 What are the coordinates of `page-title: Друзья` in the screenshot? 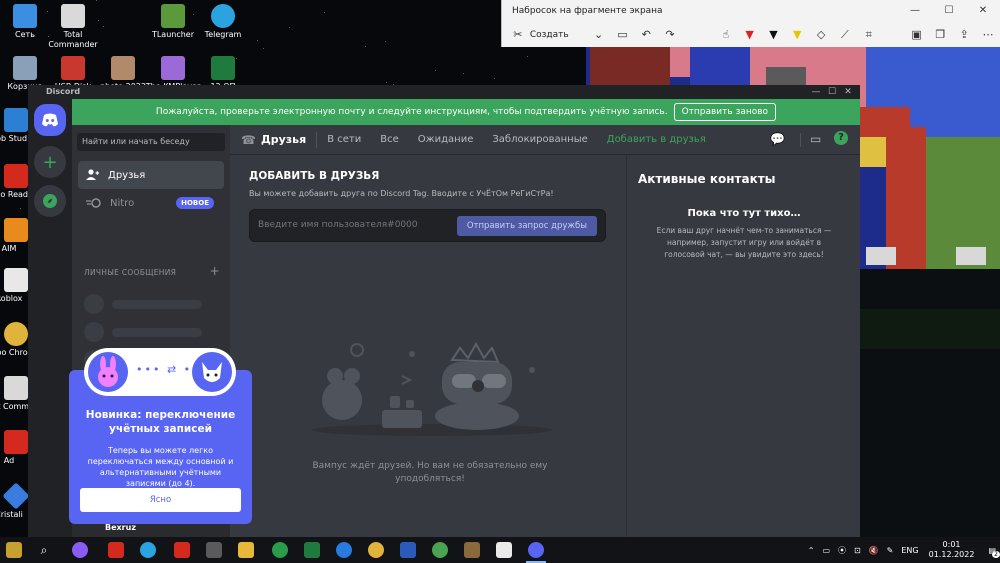 It's located at (283, 139).